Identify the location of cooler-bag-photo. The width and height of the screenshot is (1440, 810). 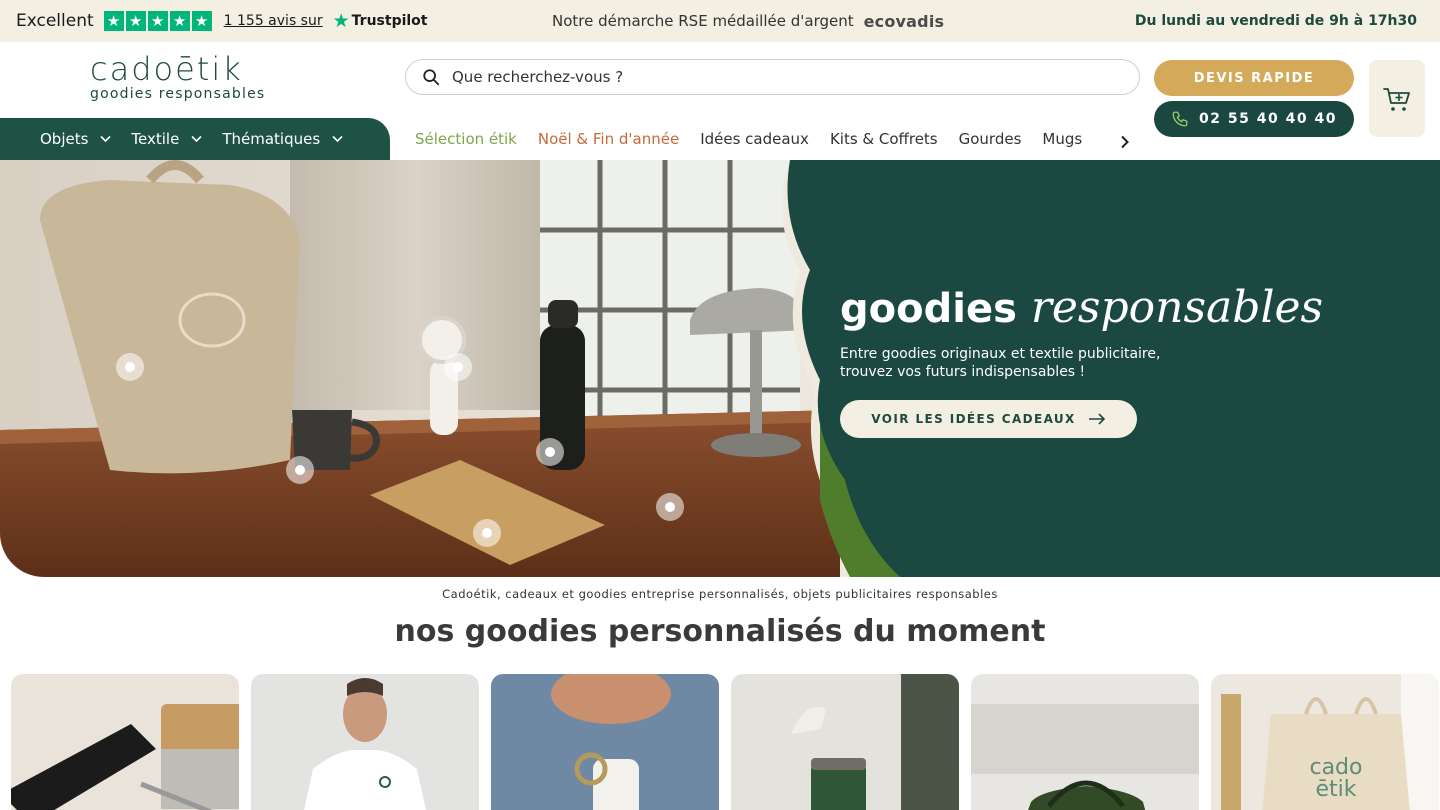
(1085, 742).